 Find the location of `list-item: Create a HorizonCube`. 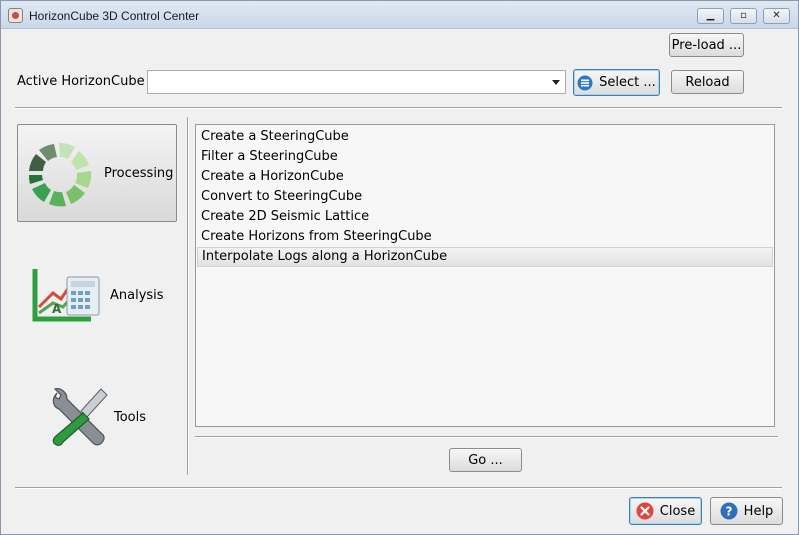

list-item: Create a HorizonCube is located at coordinates (485, 177).